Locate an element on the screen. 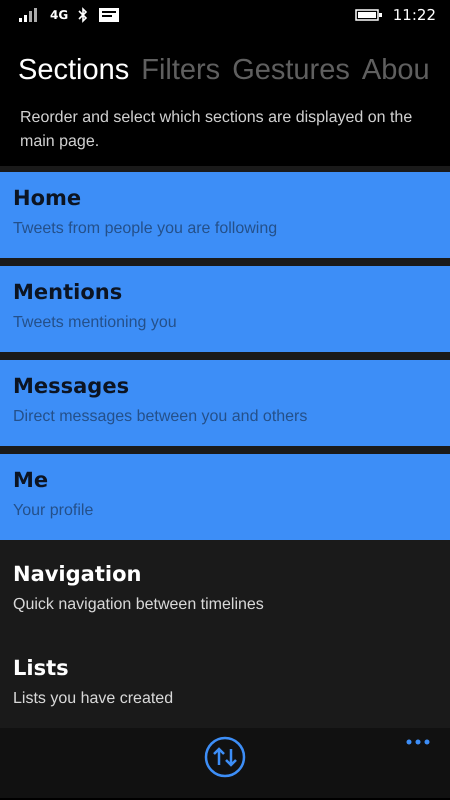 This screenshot has height=800, width=450. pivot-tab: Sections is located at coordinates (74, 70).